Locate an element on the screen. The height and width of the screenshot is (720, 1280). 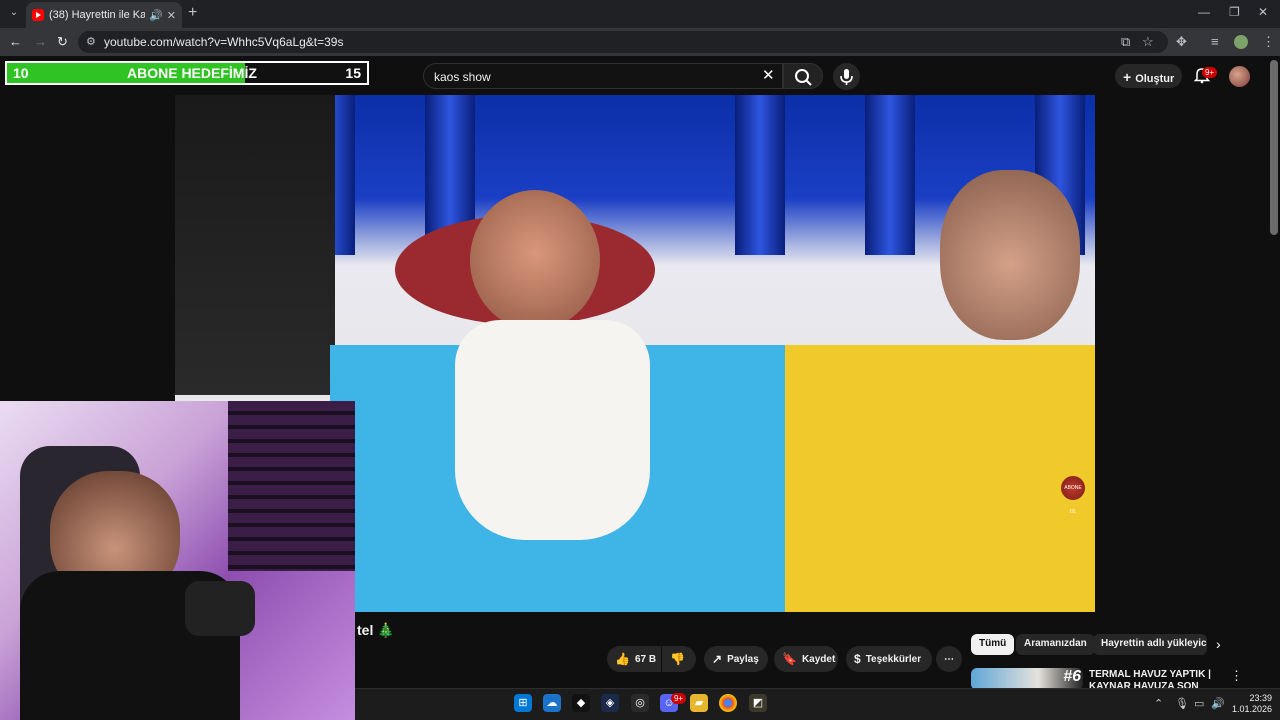
microphone-icon is located at coordinates (846, 77).